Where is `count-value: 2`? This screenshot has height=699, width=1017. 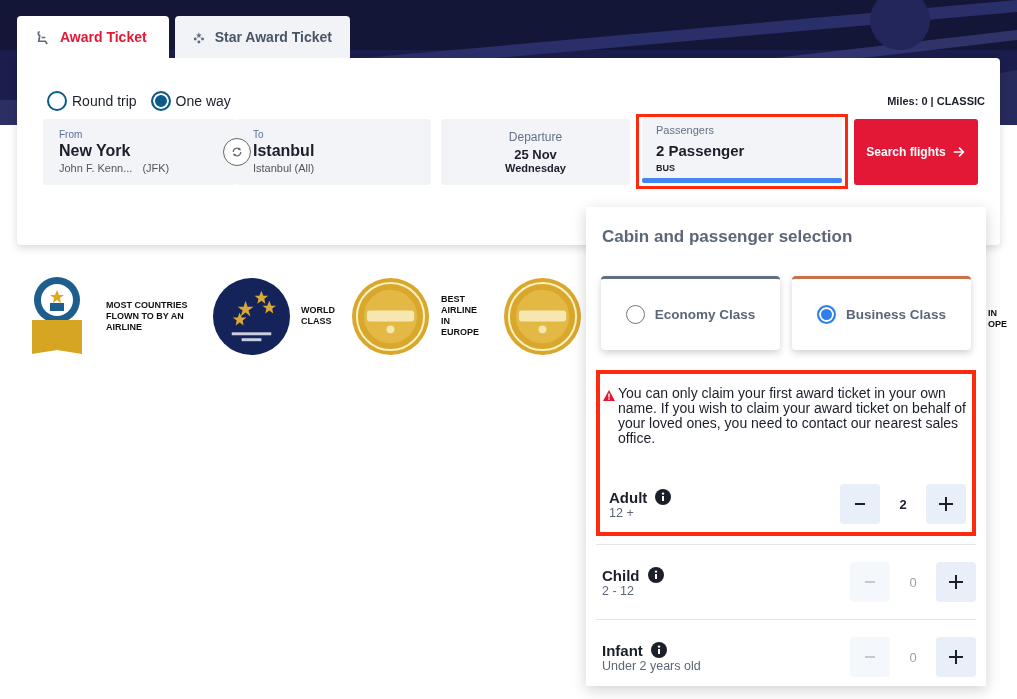 count-value: 2 is located at coordinates (903, 504).